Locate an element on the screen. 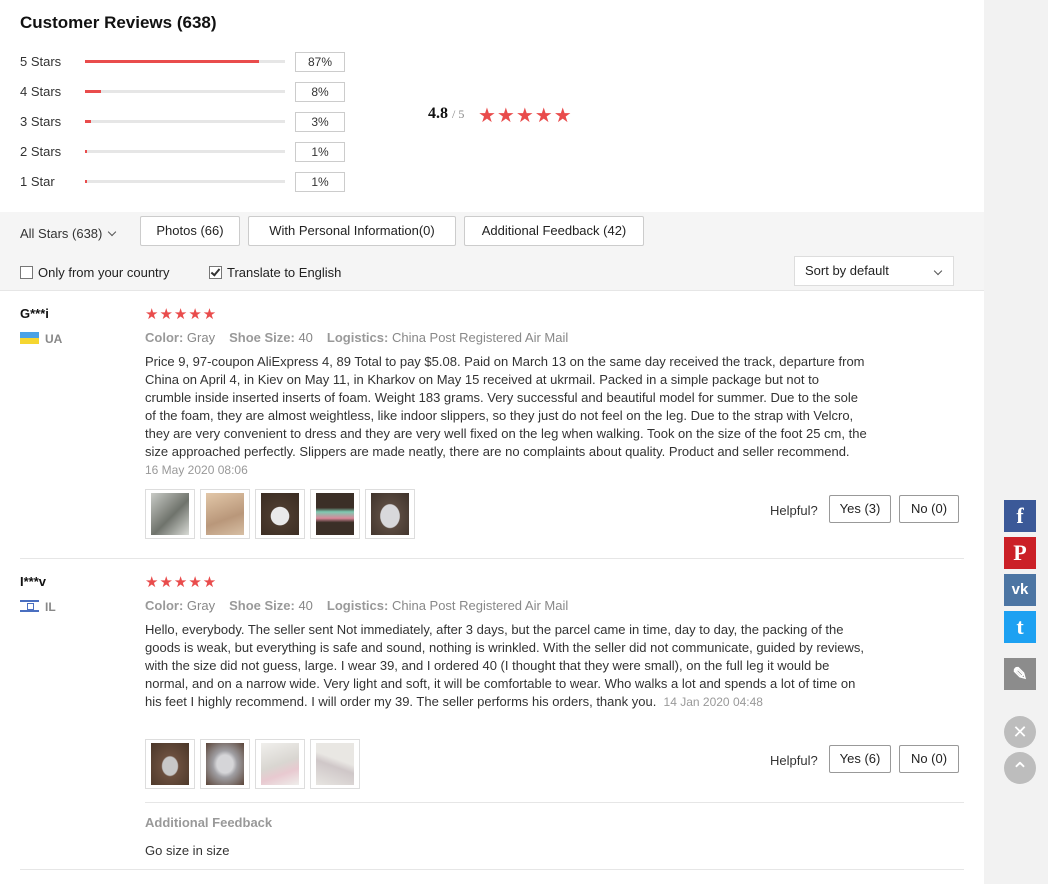 The height and width of the screenshot is (884, 1048). edit-icon: ✎ is located at coordinates (1020, 674).